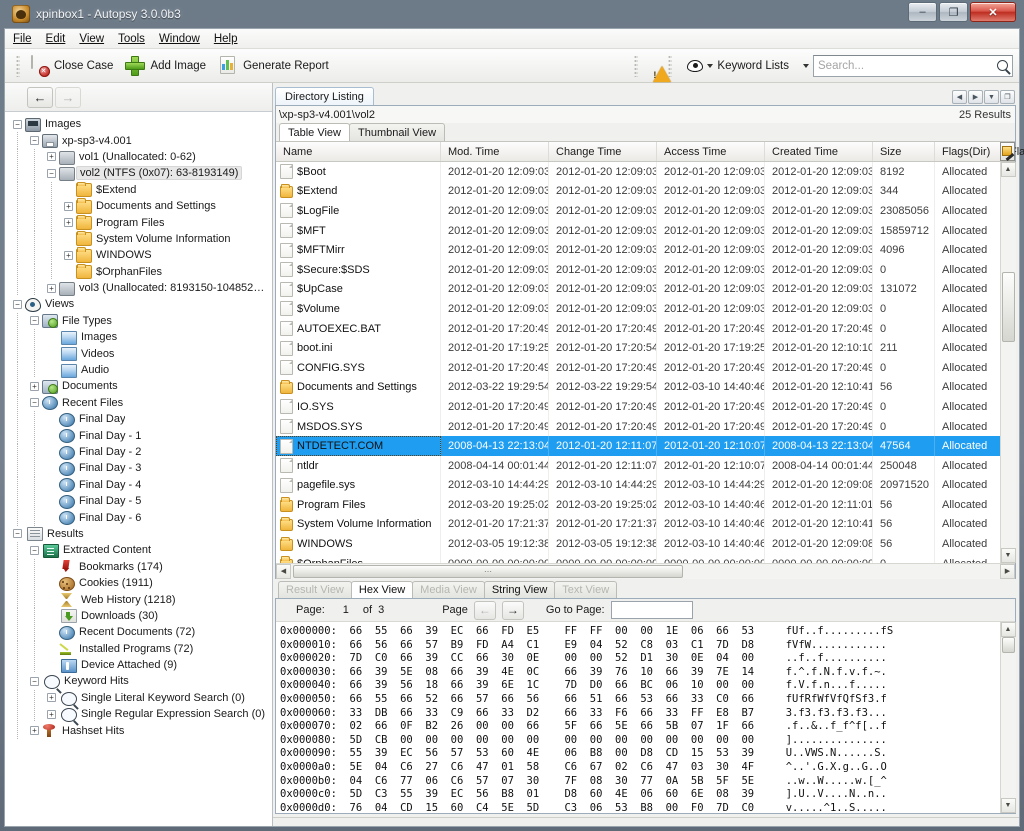 The image size is (1024, 831). What do you see at coordinates (91, 39) in the screenshot?
I see `menu-view: View` at bounding box center [91, 39].